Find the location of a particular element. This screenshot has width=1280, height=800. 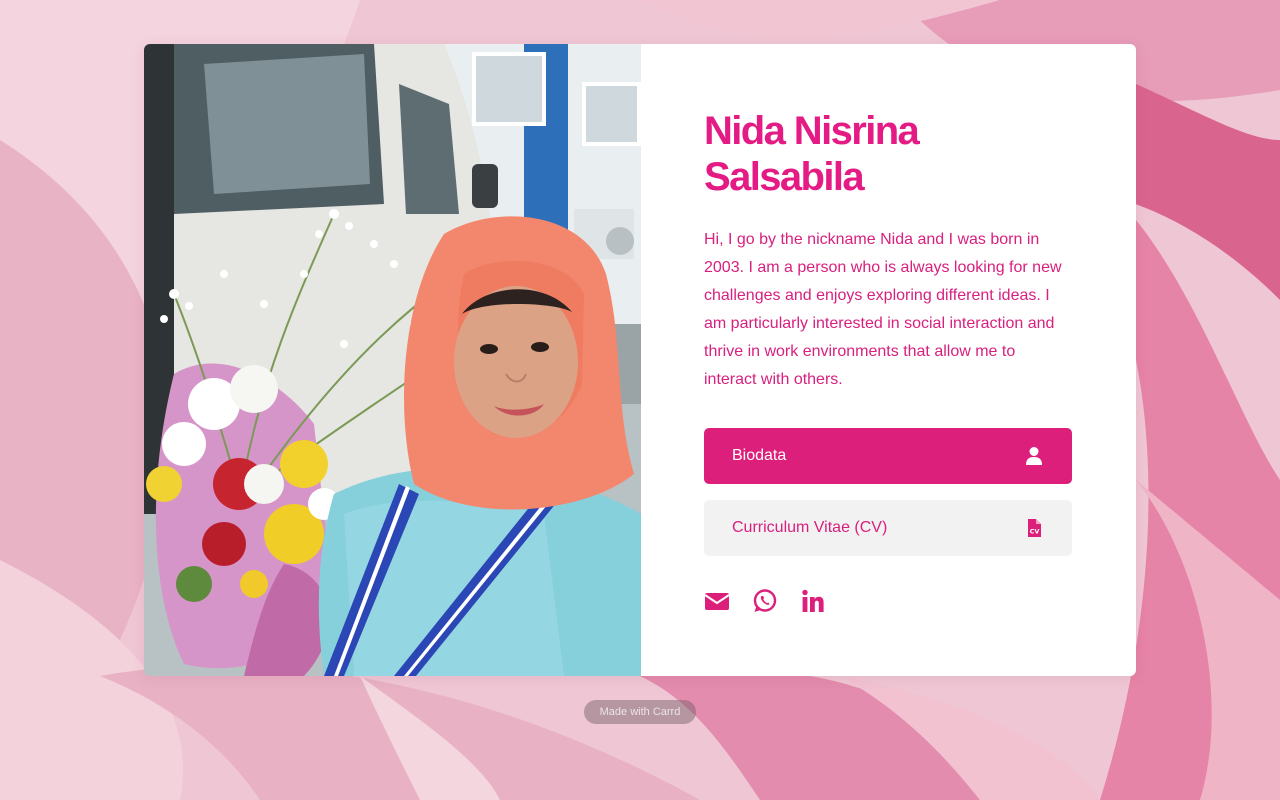

svg-text: CV is located at coordinates (1035, 532).